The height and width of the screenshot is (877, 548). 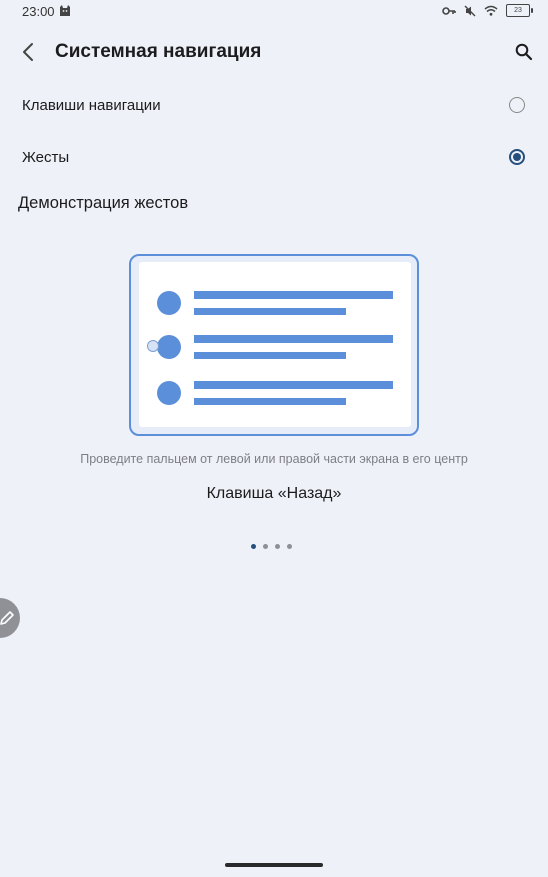 I want to click on radio-navigation-keys, so click(x=517, y=105).